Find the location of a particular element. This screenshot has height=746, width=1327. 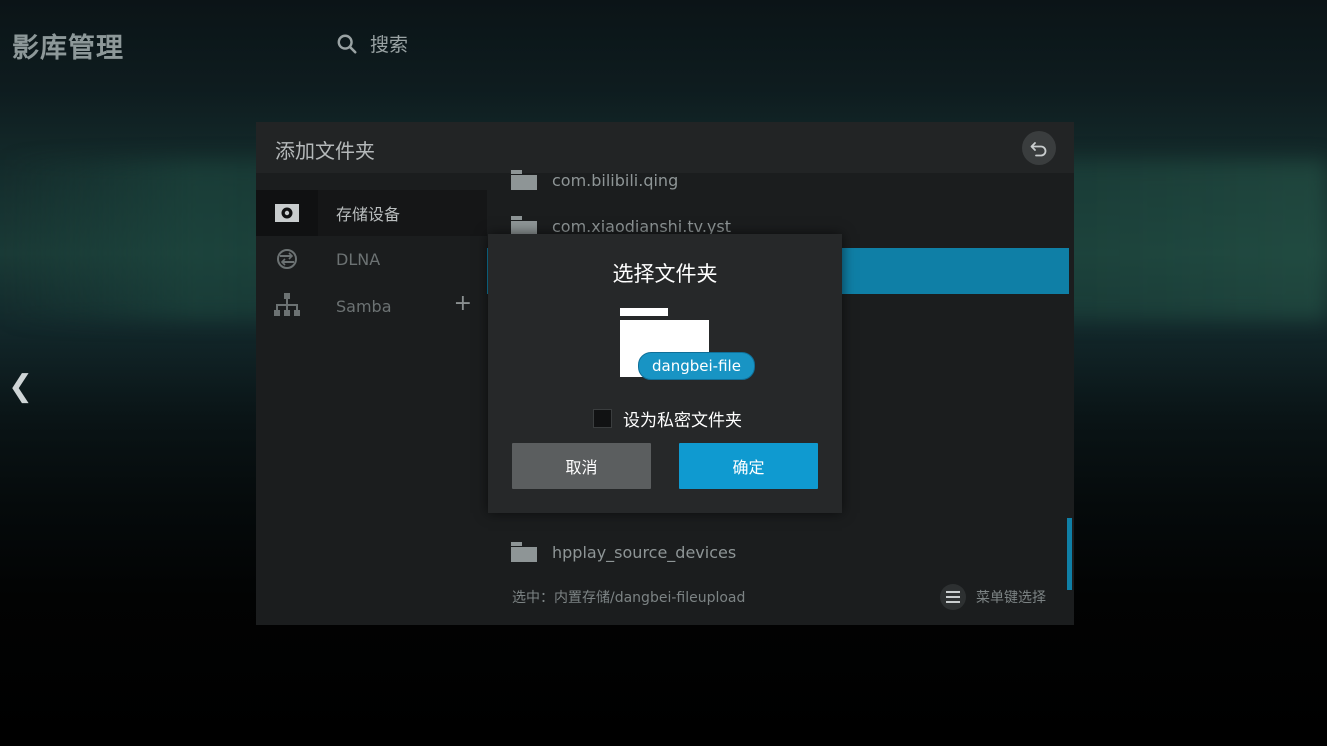

private-folder-label: 设为私密文件夹 is located at coordinates (682, 421).